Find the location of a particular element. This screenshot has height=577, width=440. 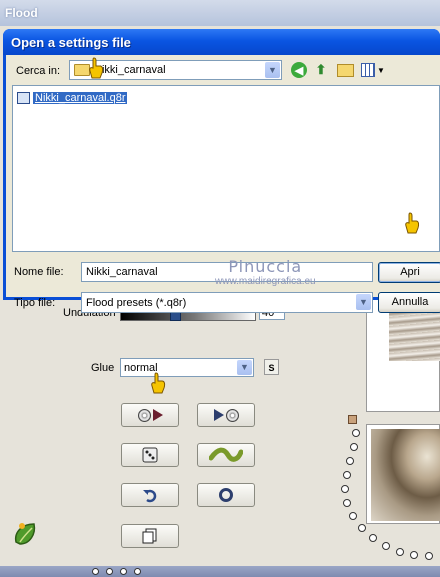

file-type-label: Tipo file: is located at coordinates (35, 303).